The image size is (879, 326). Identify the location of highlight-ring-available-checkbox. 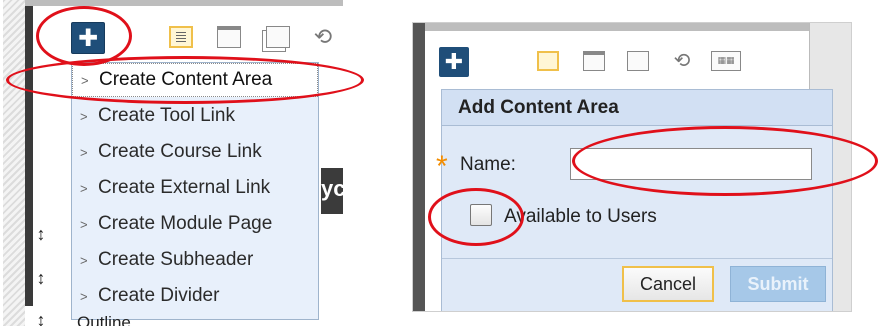
(476, 217).